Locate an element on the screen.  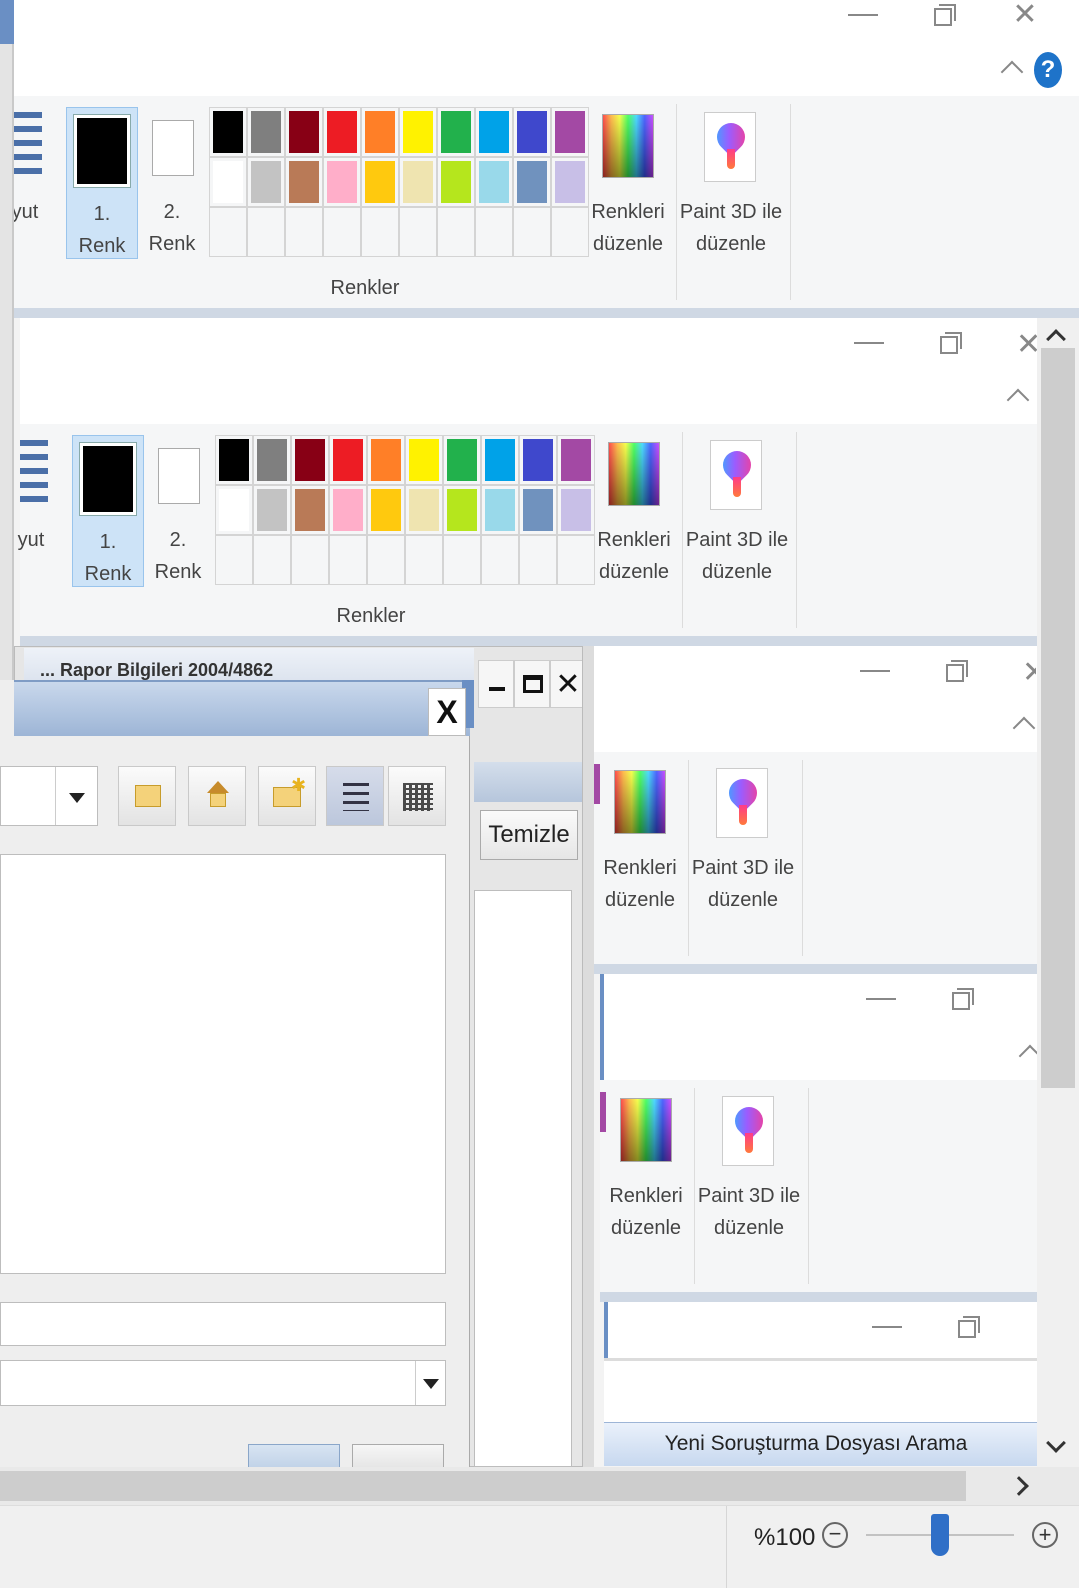
scroll-up-icon is located at coordinates (1056, 339).